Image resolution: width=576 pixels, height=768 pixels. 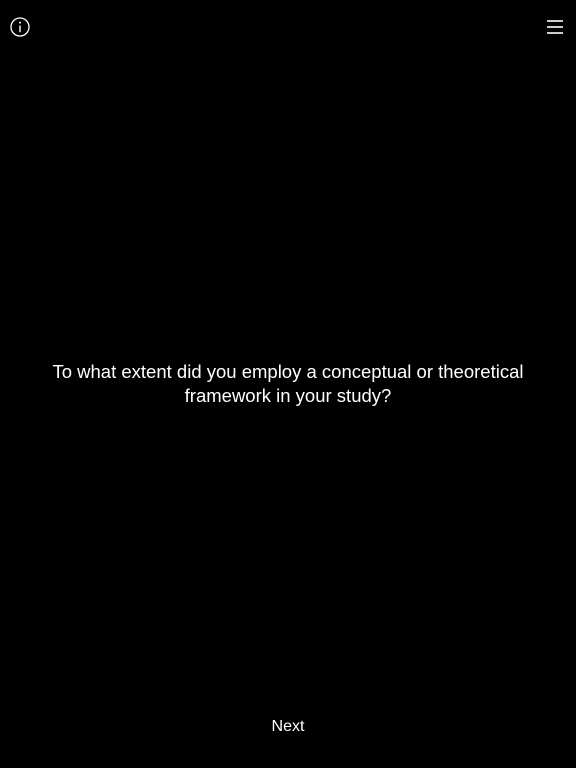 I want to click on next-button-label: Next, so click(x=288, y=726).